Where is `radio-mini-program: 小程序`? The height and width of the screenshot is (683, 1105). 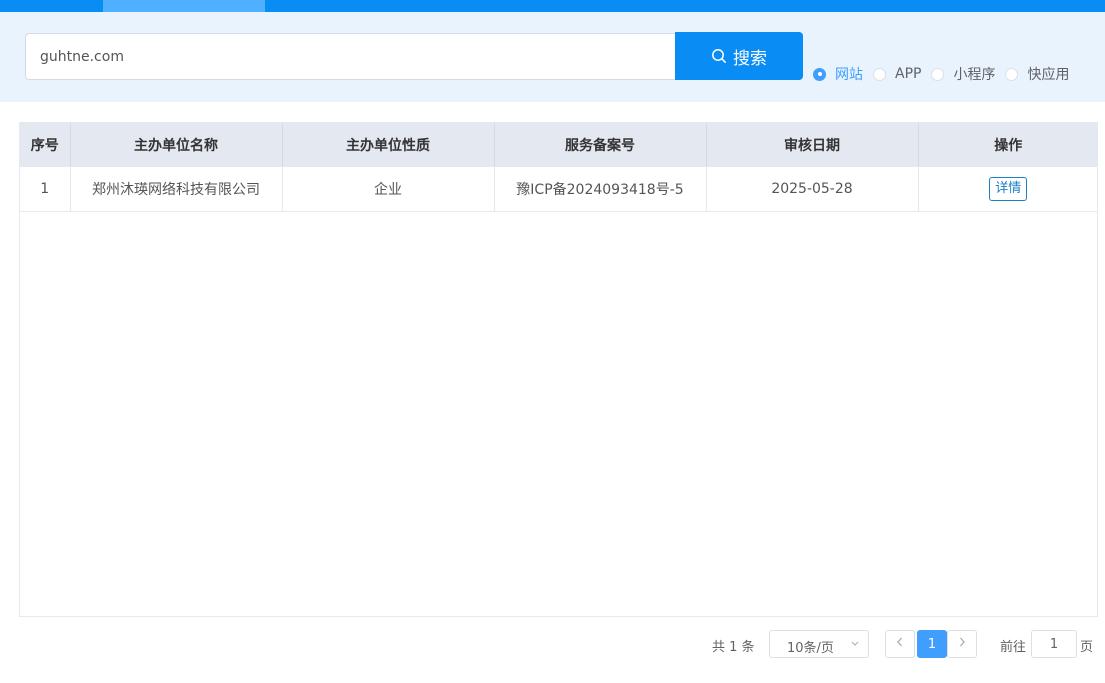 radio-mini-program: 小程序 is located at coordinates (963, 74).